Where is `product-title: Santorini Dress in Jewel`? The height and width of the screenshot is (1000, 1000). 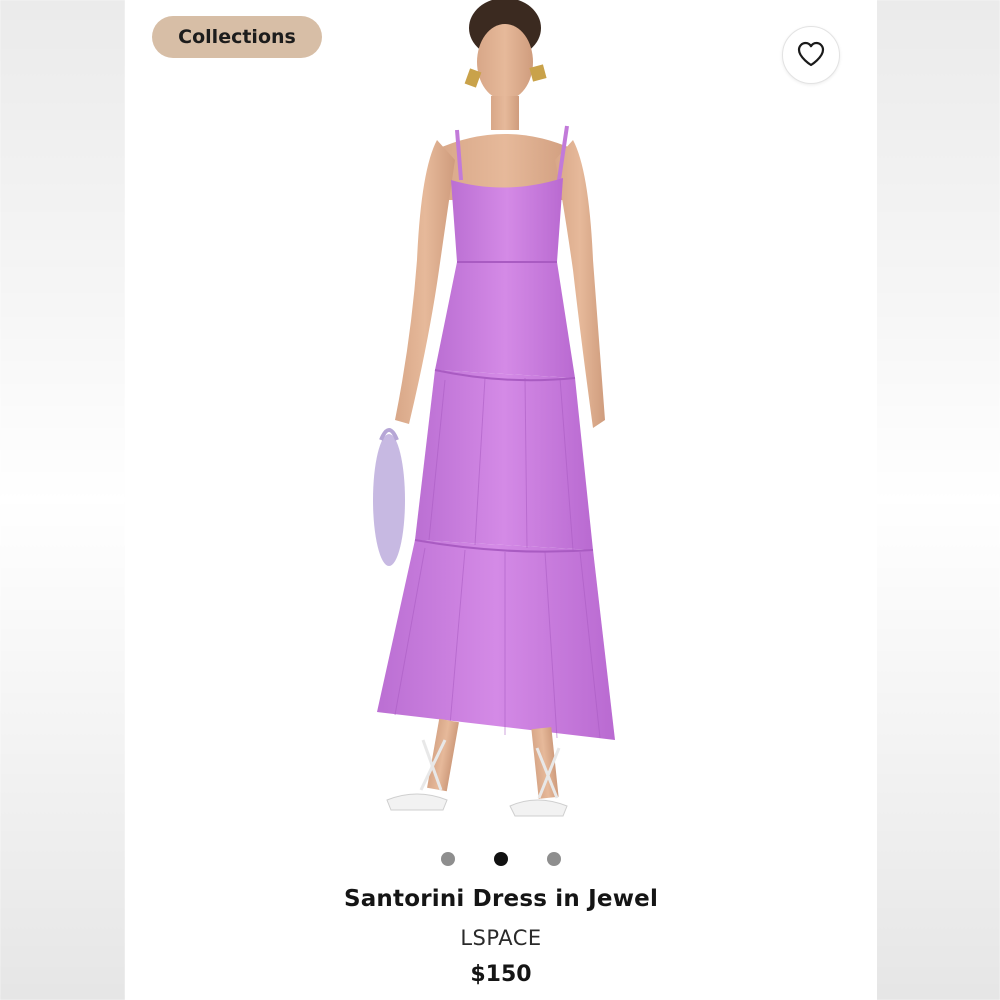 product-title: Santorini Dress in Jewel is located at coordinates (501, 899).